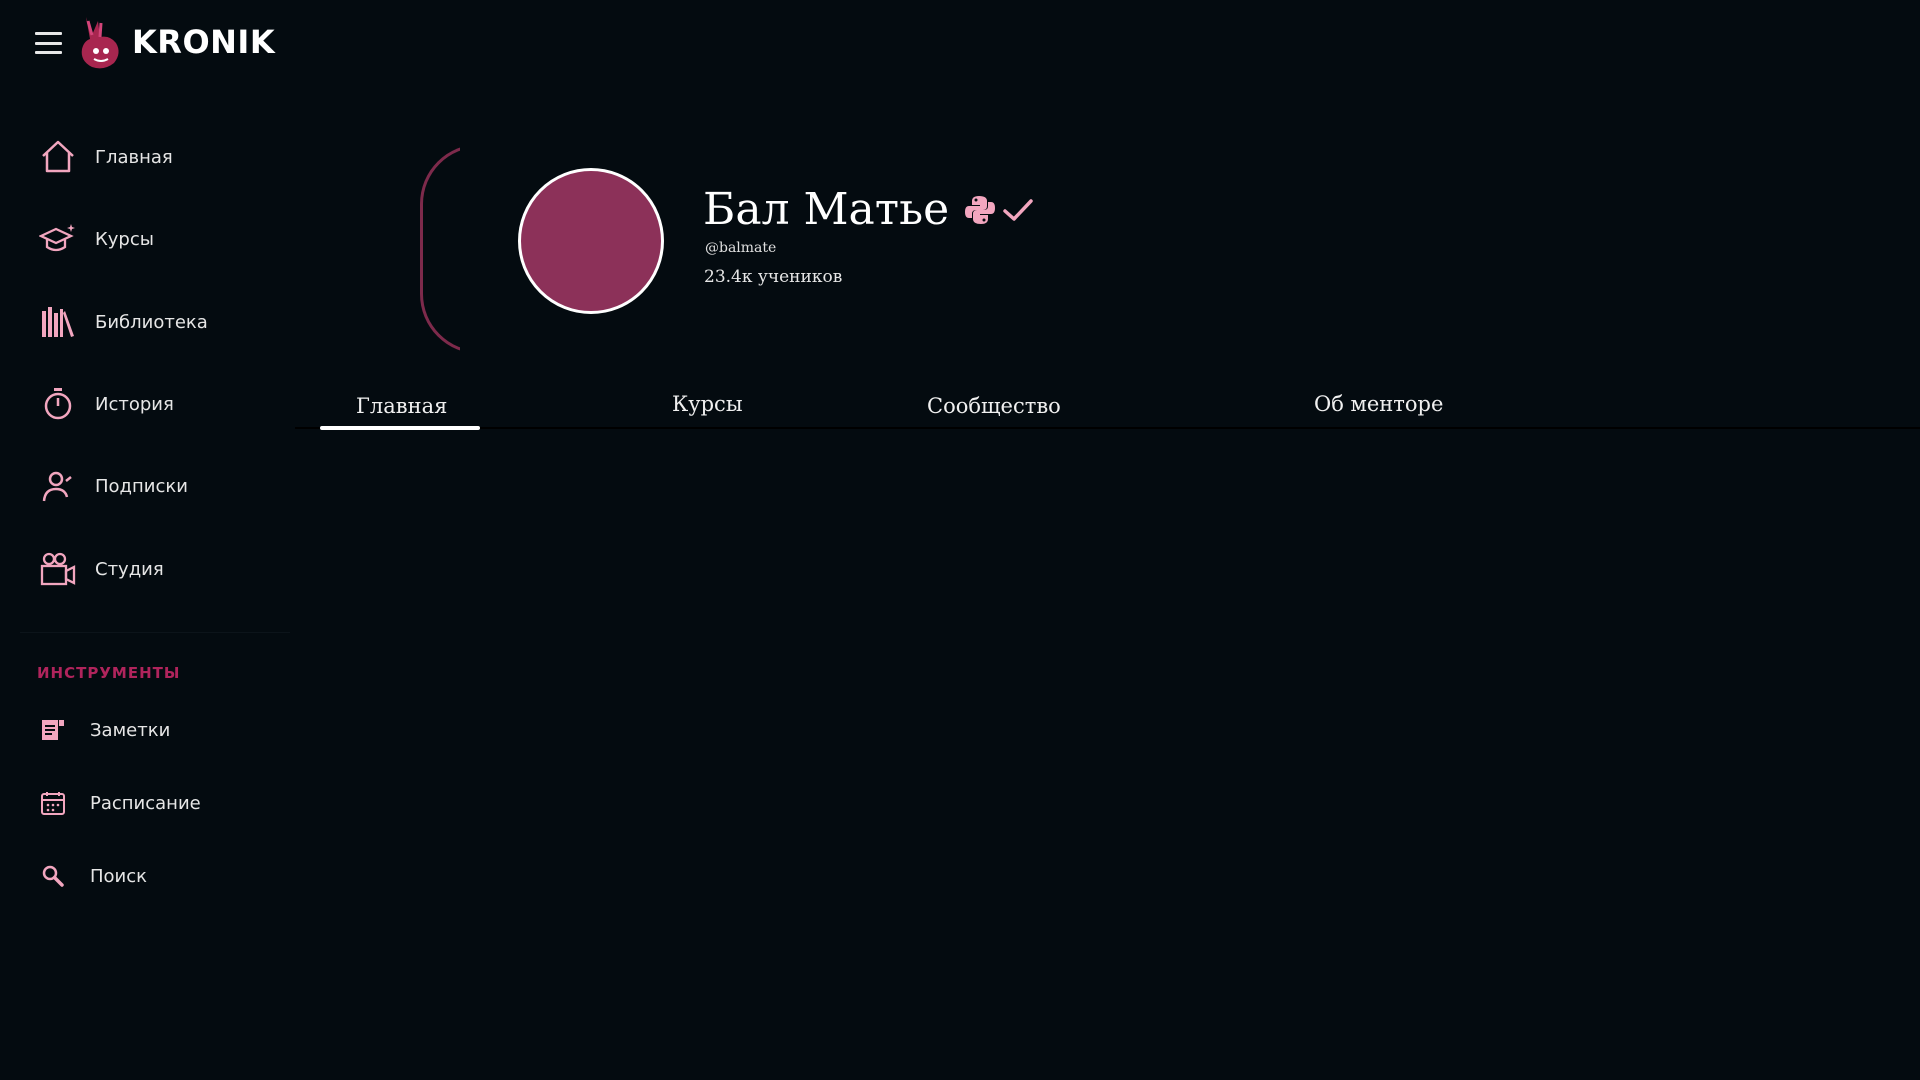 This screenshot has height=1080, width=1920. I want to click on search-icon, so click(53, 876).